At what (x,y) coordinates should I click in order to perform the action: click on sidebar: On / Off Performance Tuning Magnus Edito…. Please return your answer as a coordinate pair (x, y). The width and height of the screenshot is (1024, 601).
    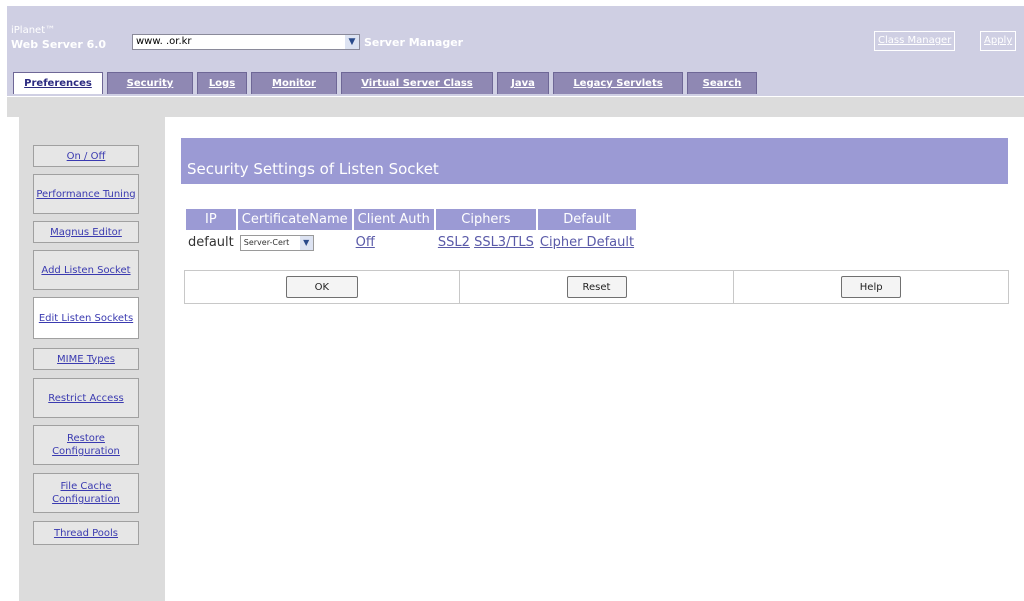
    Looking at the image, I should click on (92, 358).